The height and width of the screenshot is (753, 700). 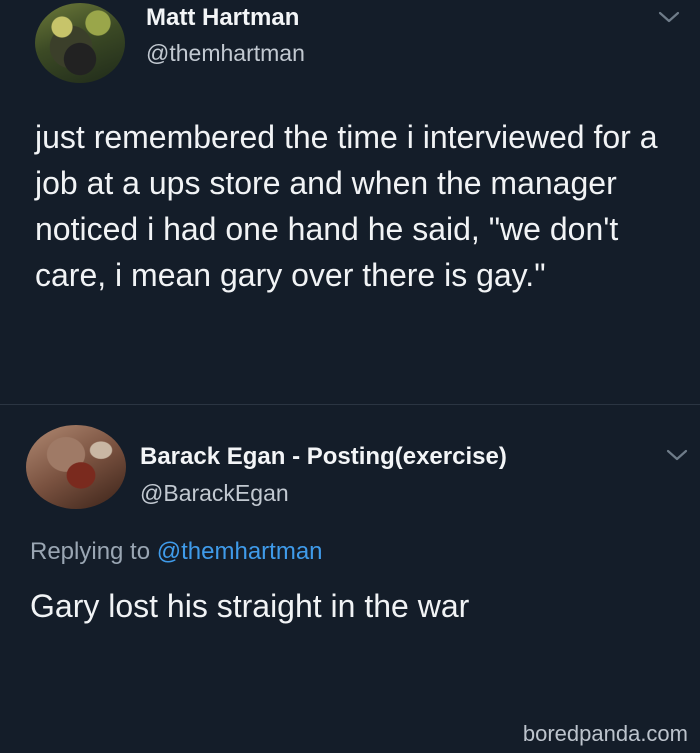 I want to click on author-name: Matt Hartman, so click(x=222, y=18).